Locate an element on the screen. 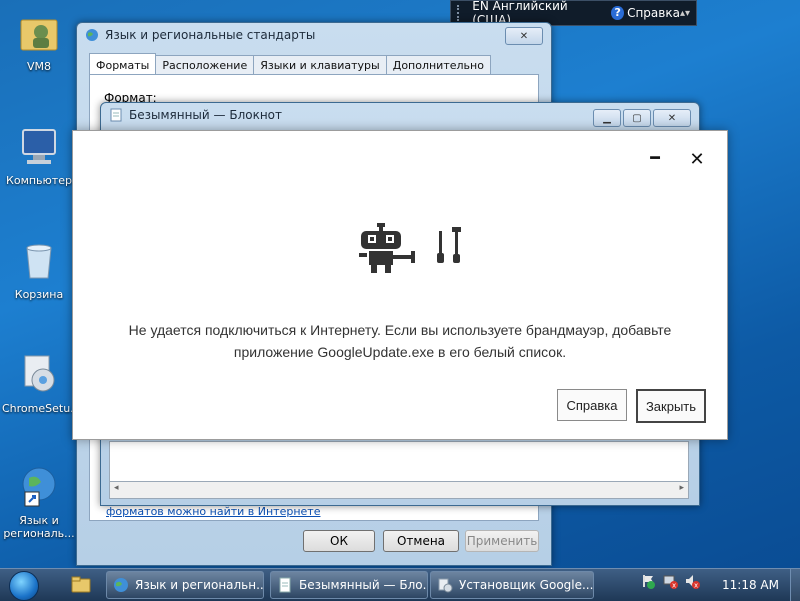 The height and width of the screenshot is (601, 800). folder-icon is located at coordinates (81, 584).